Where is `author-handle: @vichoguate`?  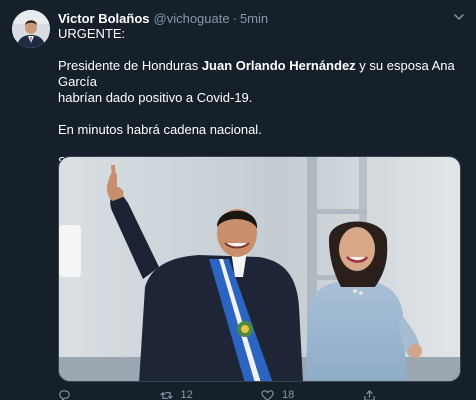 author-handle: @vichoguate is located at coordinates (192, 18).